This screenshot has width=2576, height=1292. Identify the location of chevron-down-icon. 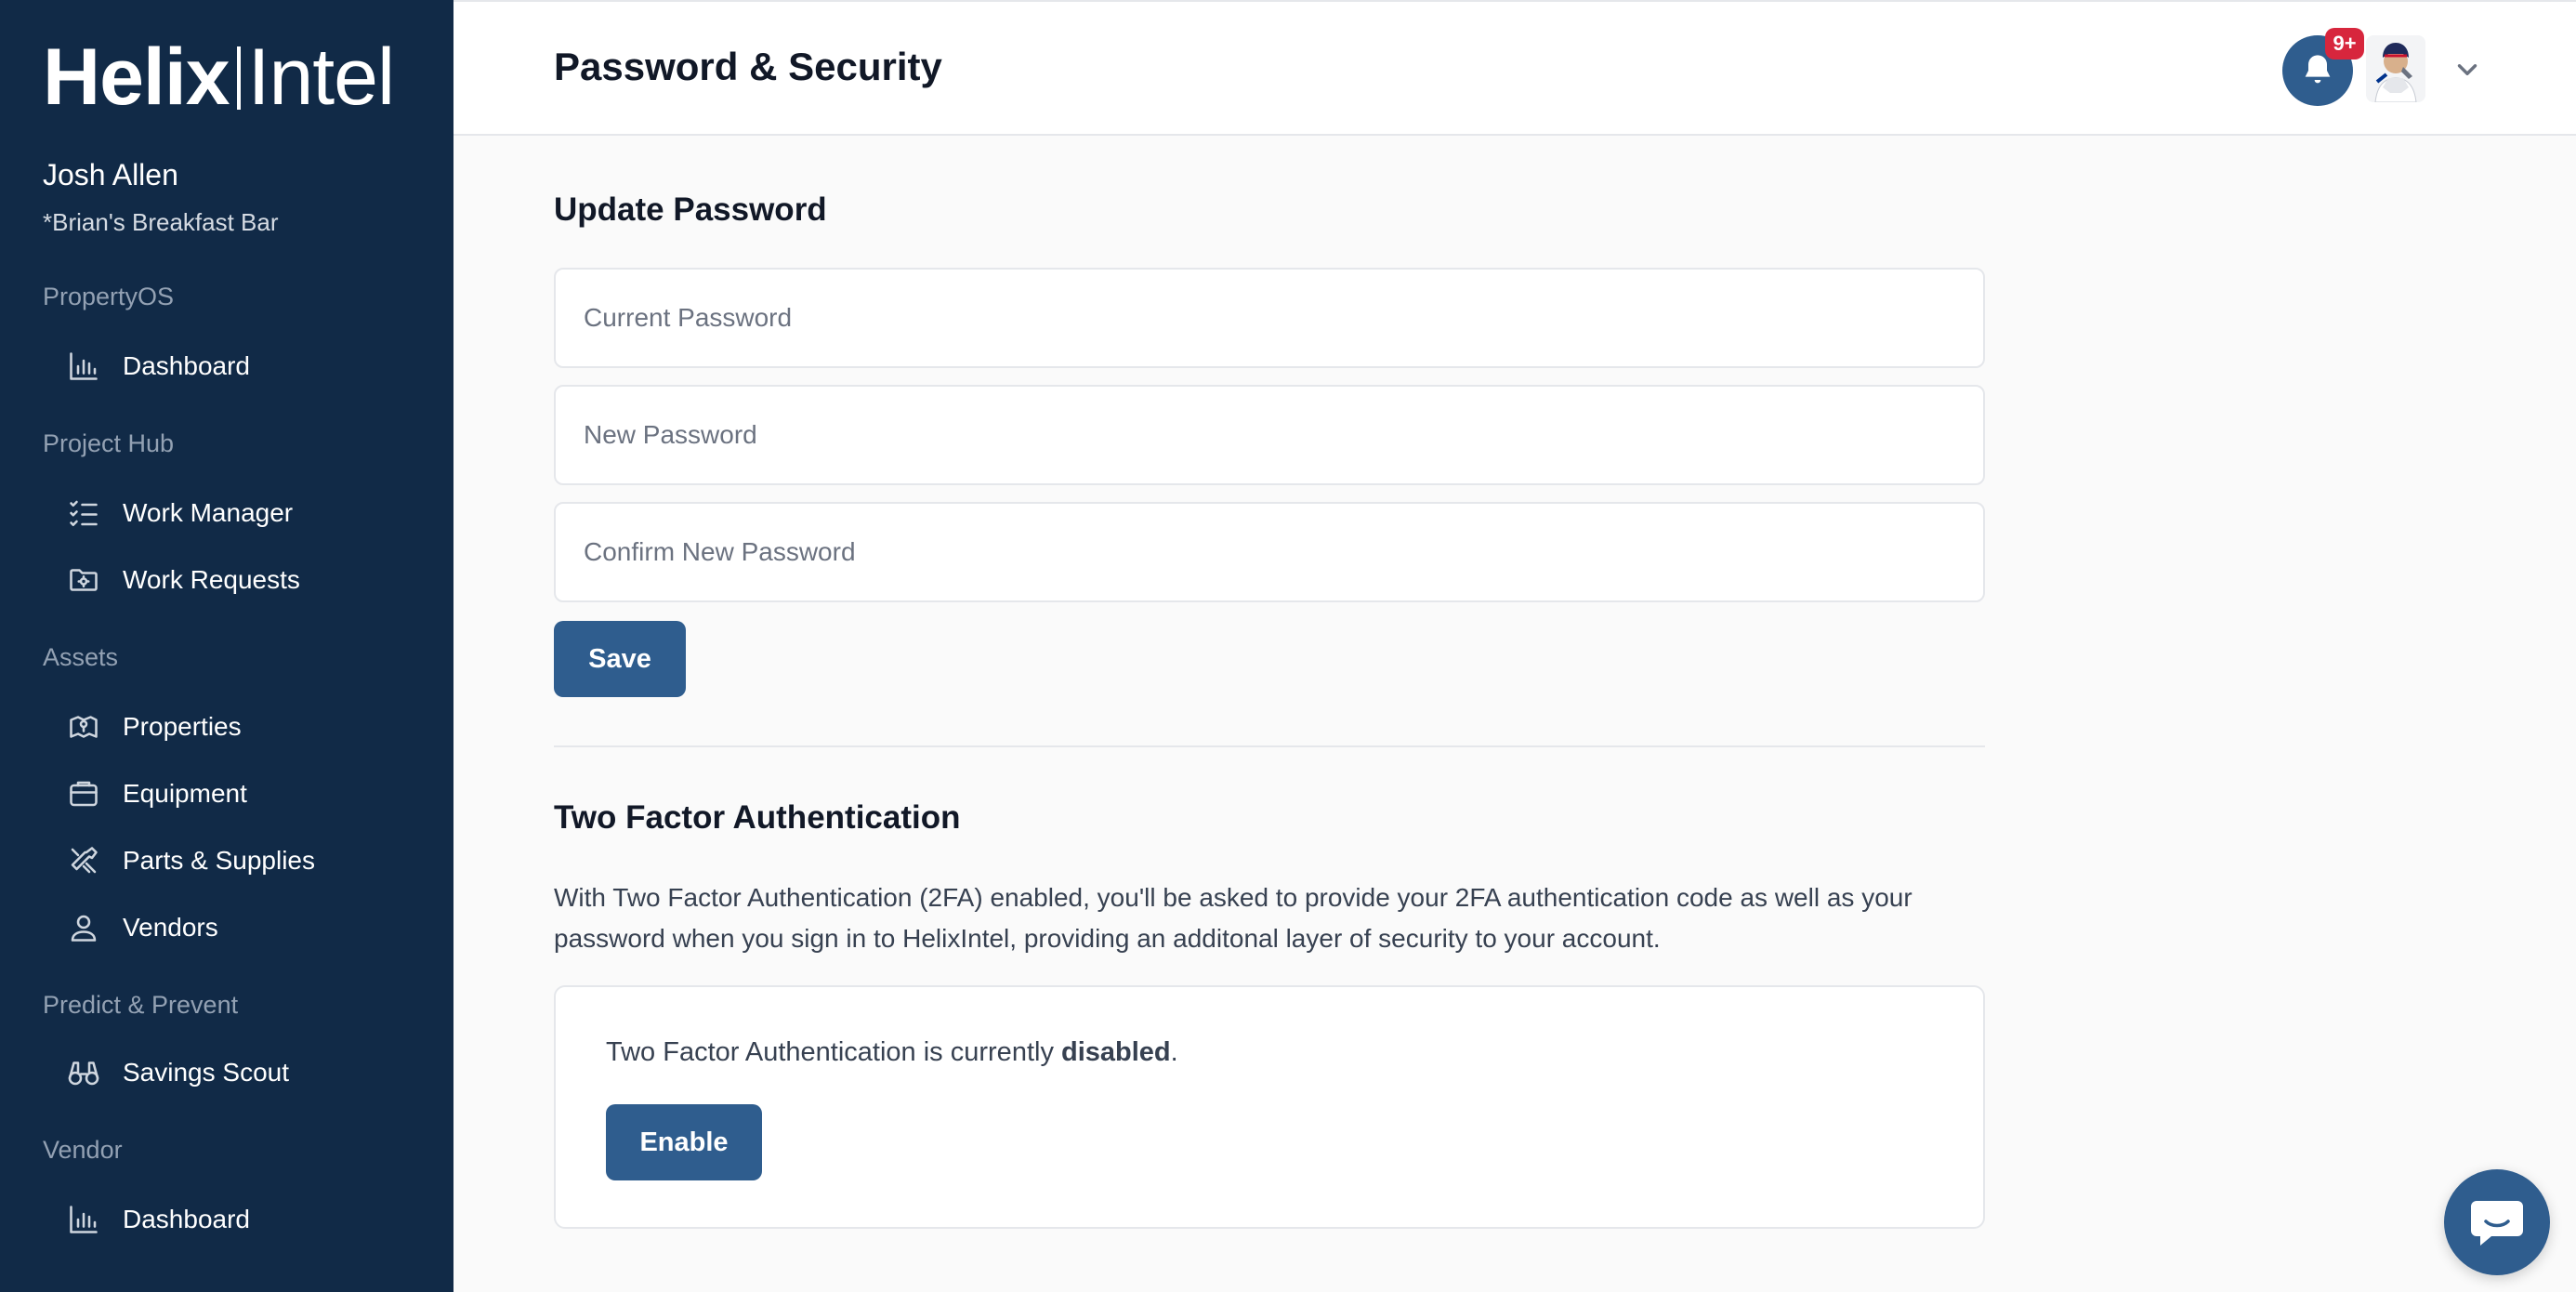
(2467, 69).